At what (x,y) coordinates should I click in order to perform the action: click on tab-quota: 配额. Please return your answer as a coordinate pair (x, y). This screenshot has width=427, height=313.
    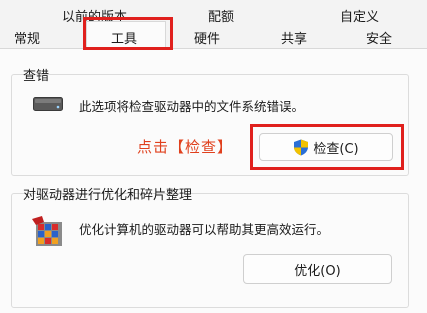
    Looking at the image, I should click on (221, 15).